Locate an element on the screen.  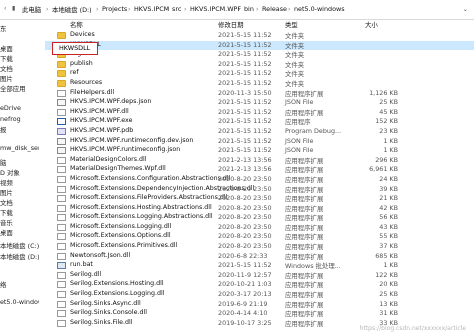
breadcrumb: HKVS.IPCM.WPF is located at coordinates (215, 9).